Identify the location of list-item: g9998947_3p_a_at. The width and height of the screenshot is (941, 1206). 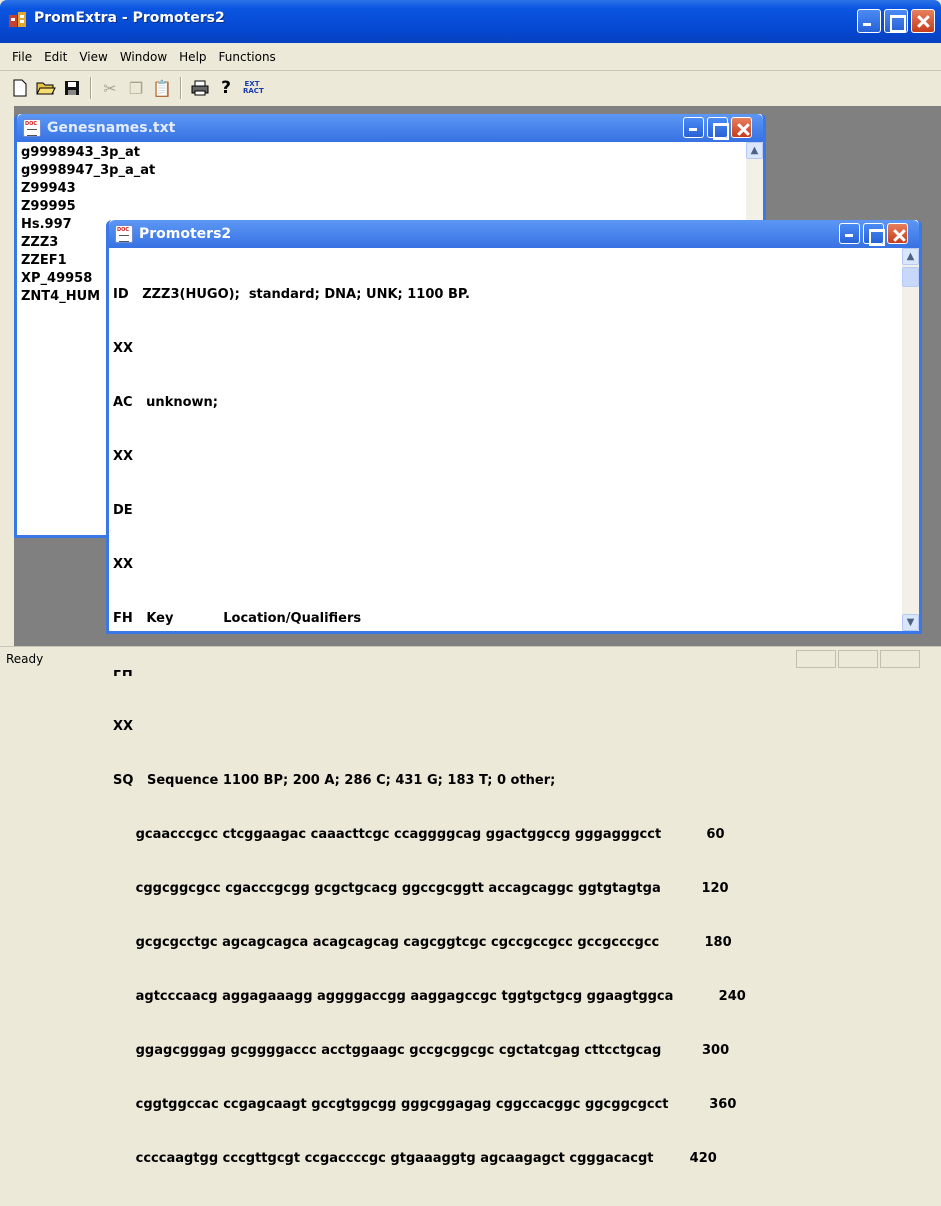
(390, 171).